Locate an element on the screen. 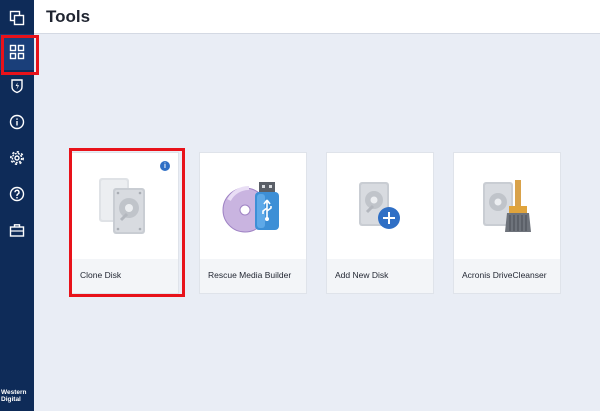 Image resolution: width=600 pixels, height=411 pixels. clone-disk-icon is located at coordinates (122, 206).